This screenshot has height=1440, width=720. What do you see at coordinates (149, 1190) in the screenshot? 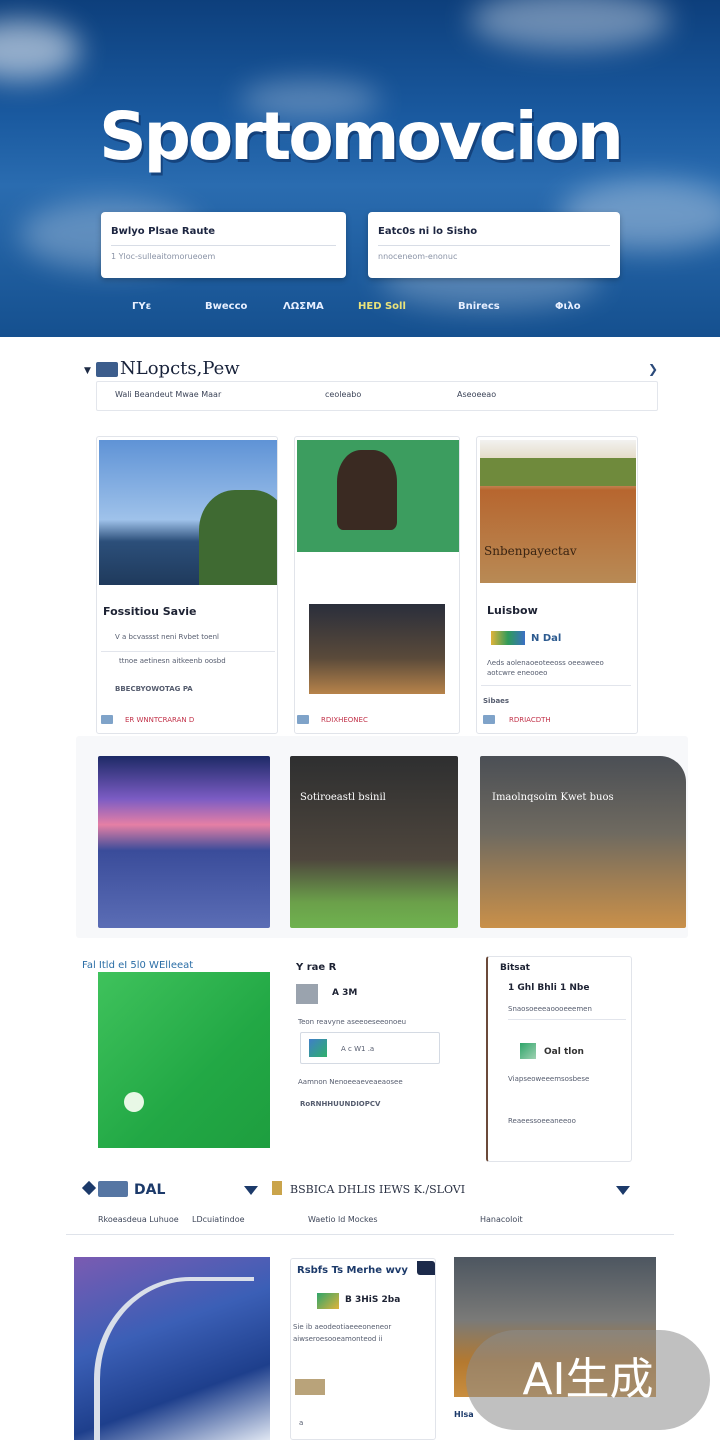
I see `section-label: DAL` at bounding box center [149, 1190].